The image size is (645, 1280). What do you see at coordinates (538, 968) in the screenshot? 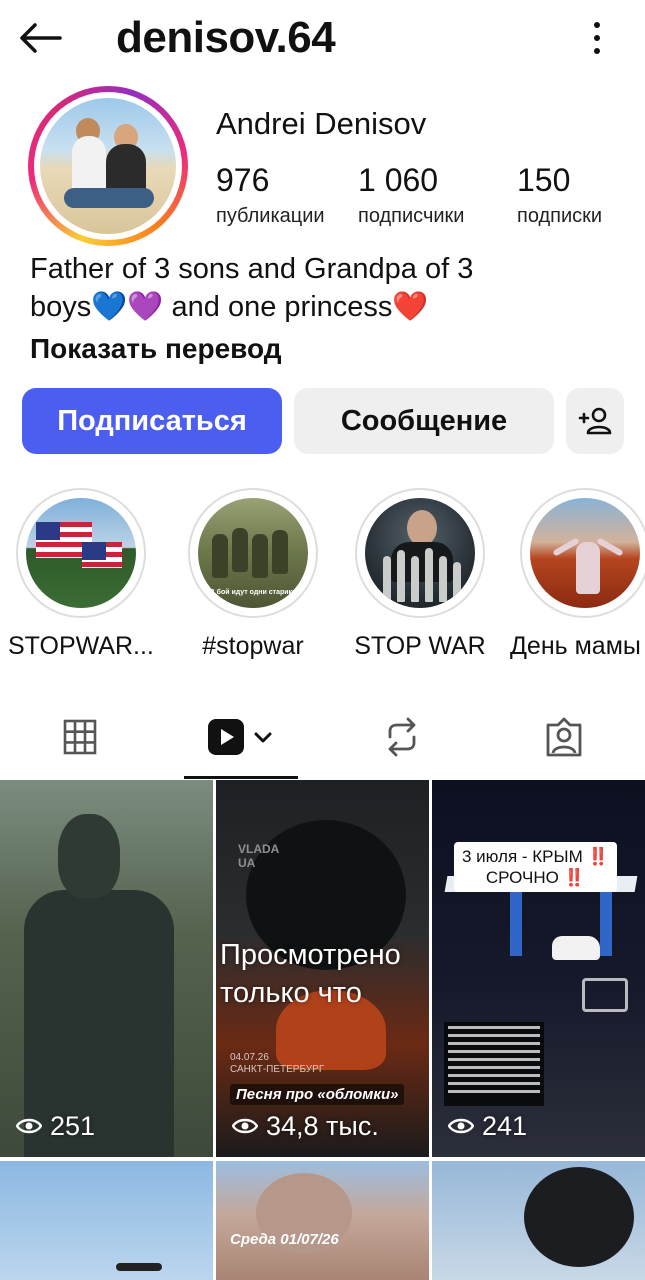
I see `reel-thumbnail: 3 июля - КРЫМ ‼️ СРОЧНО ‼️ 241` at bounding box center [538, 968].